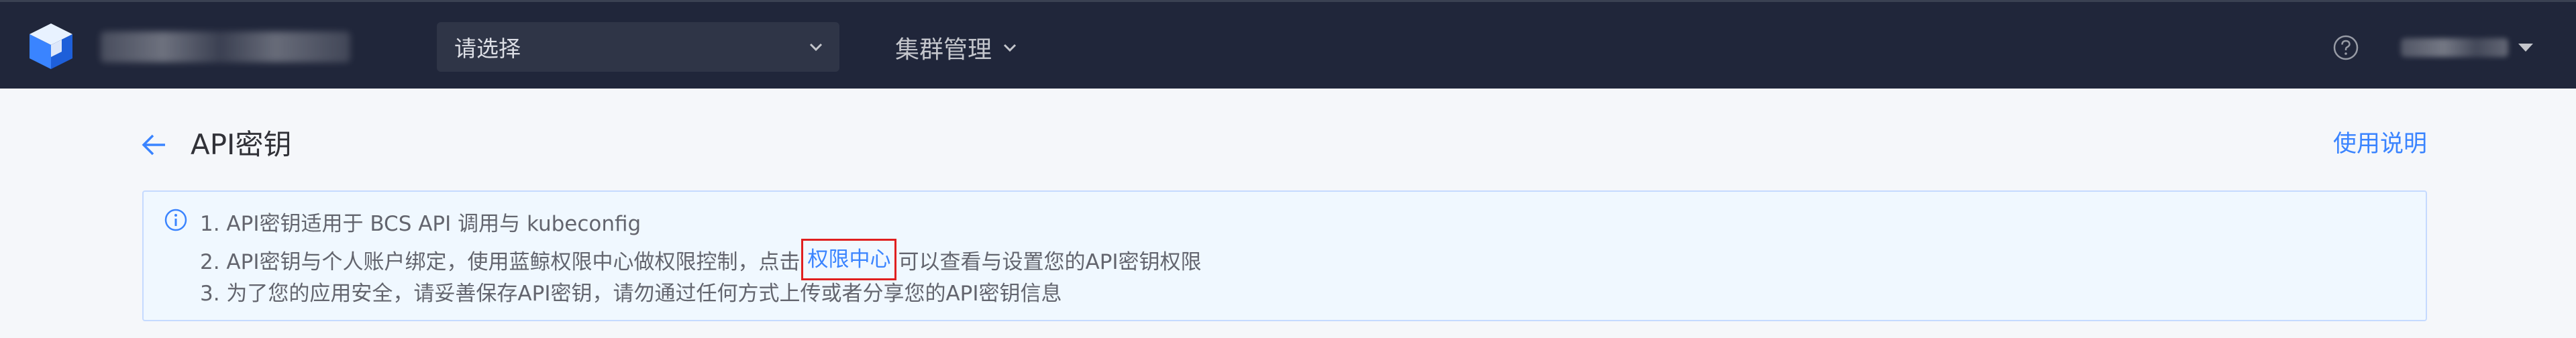 The width and height of the screenshot is (2576, 338). What do you see at coordinates (2380, 144) in the screenshot?
I see `usage-guide-link: 使用说明` at bounding box center [2380, 144].